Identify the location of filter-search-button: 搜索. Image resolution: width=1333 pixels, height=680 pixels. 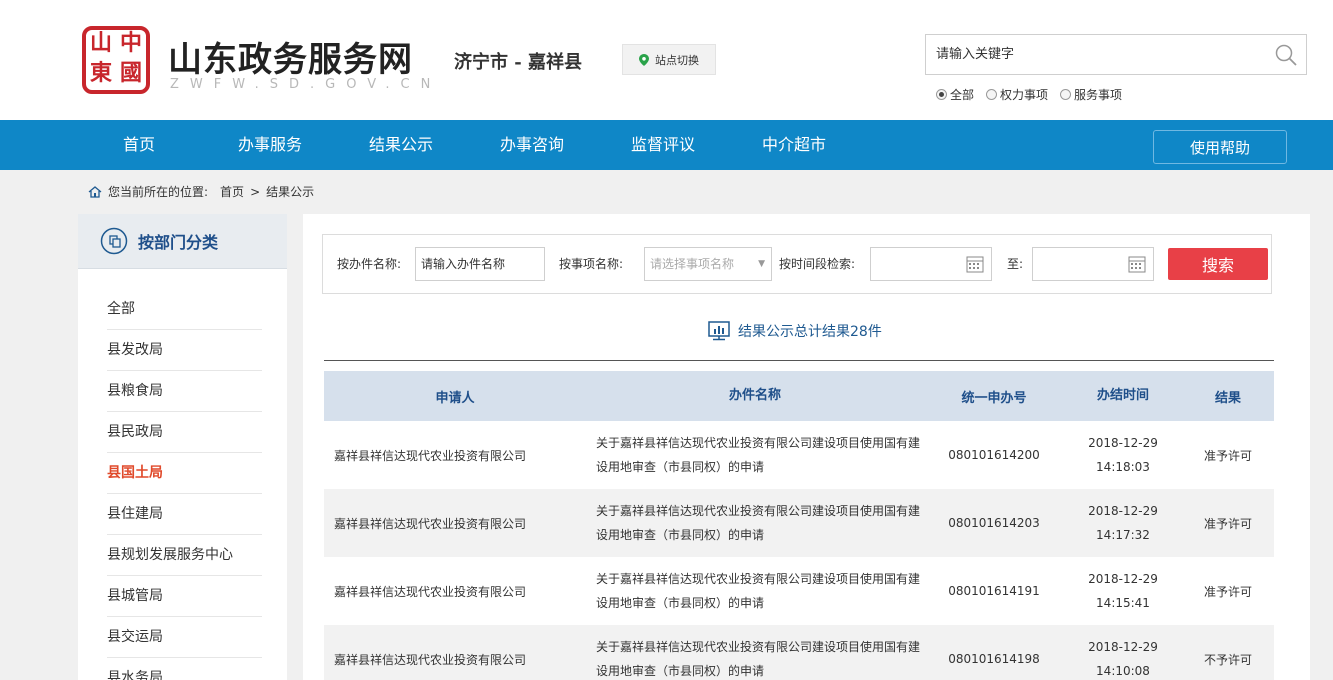
(1218, 264).